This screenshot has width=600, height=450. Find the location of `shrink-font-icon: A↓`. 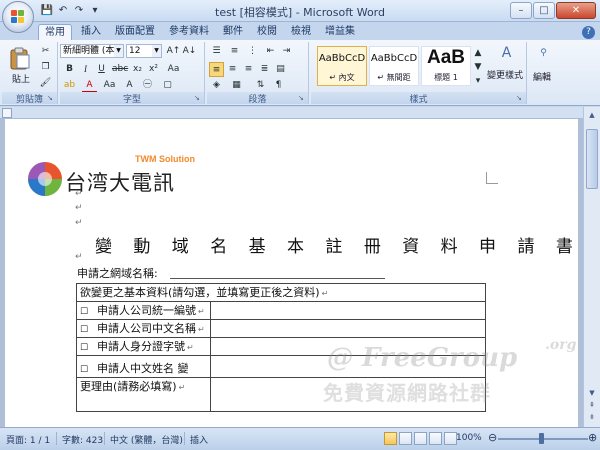

shrink-font-icon: A↓ is located at coordinates (189, 51).